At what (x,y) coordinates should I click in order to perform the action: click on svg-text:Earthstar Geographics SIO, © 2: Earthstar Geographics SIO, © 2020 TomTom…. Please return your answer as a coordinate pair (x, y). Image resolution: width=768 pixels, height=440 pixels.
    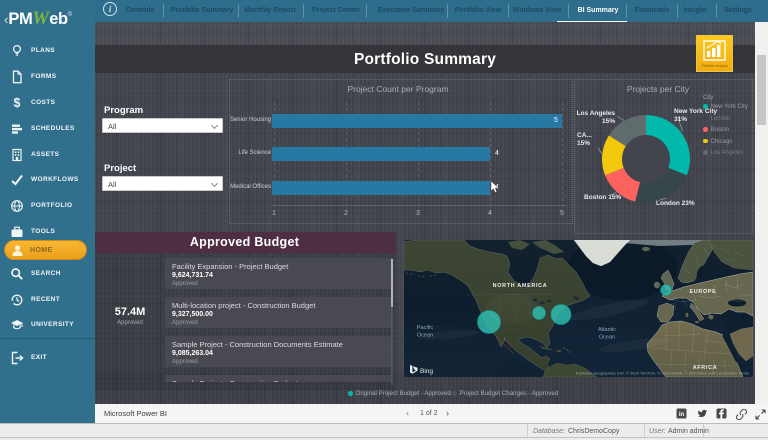
    Looking at the image, I should click on (662, 373).